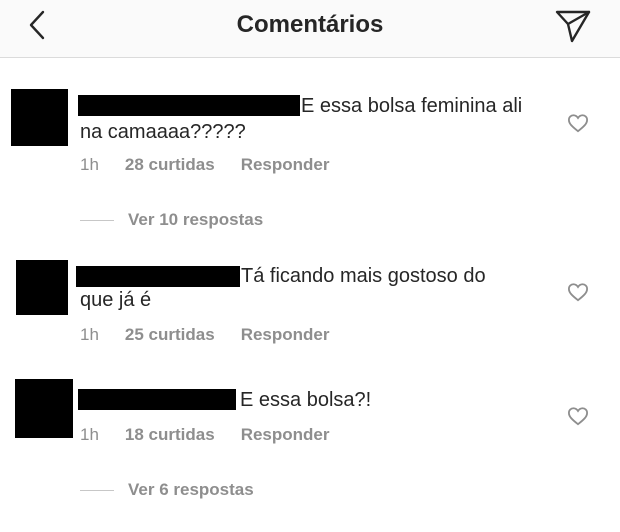 The width and height of the screenshot is (620, 532). Describe the element at coordinates (217, 435) in the screenshot. I see `comment-meta: 1h 18 curtidas Responder` at that location.